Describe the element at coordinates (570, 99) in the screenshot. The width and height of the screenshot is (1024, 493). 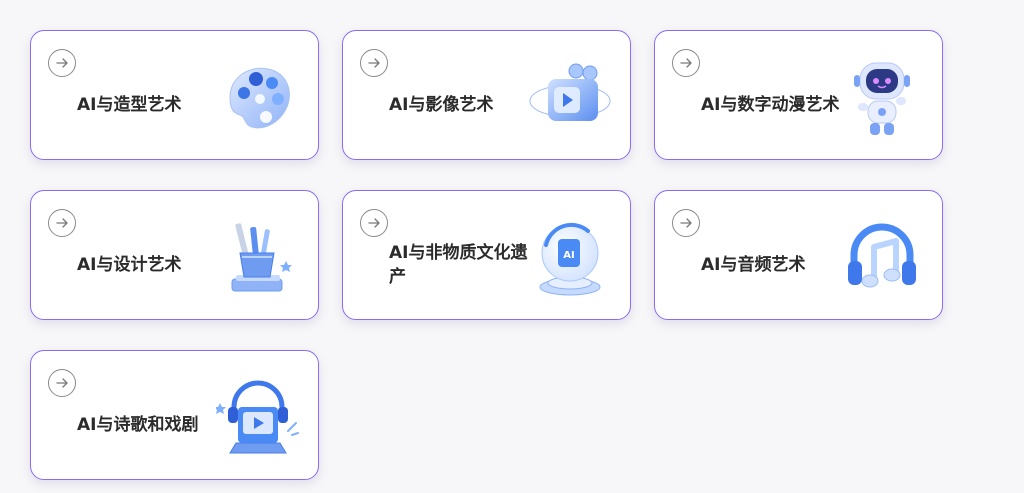
I see `video-play-icon` at that location.